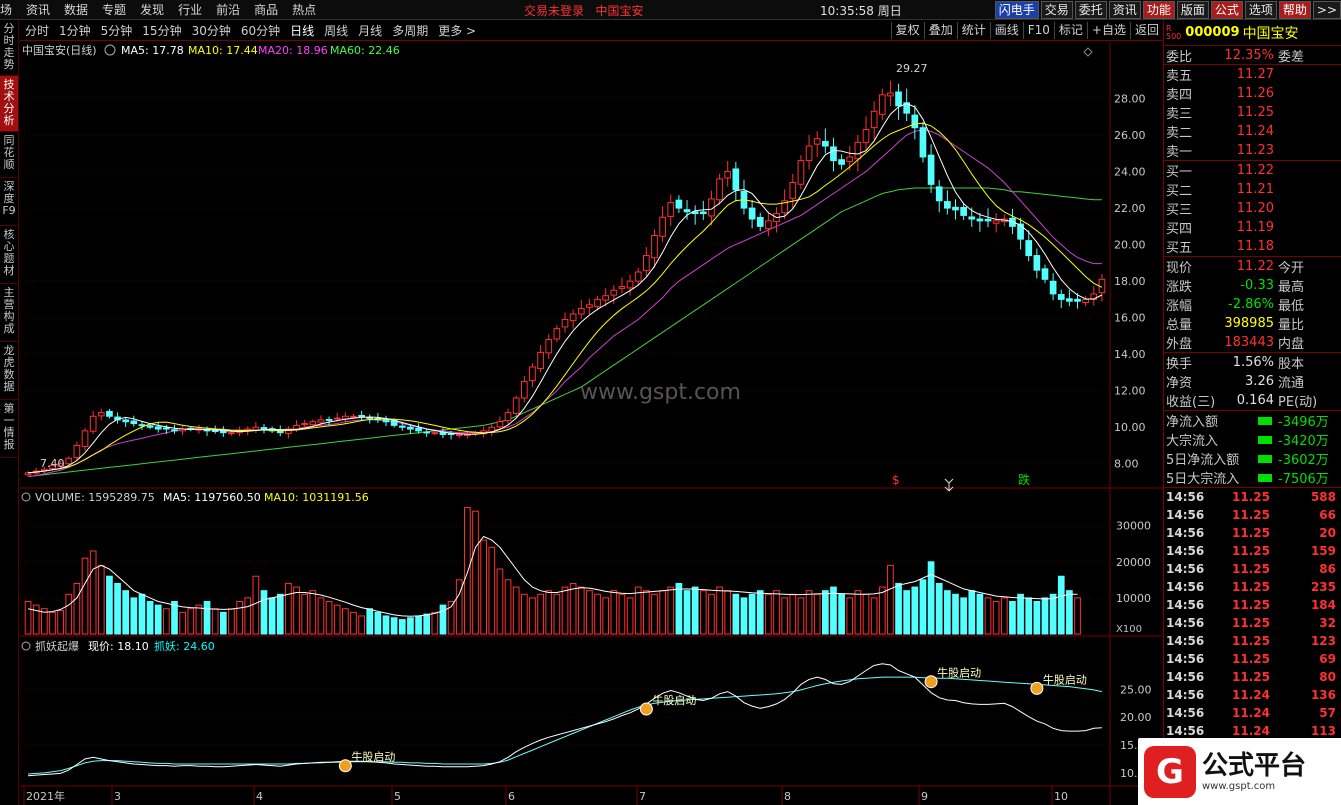 The image size is (1341, 805). Describe the element at coordinates (1252, 246) in the screenshot. I see `buy-level: 买五 11.18` at that location.